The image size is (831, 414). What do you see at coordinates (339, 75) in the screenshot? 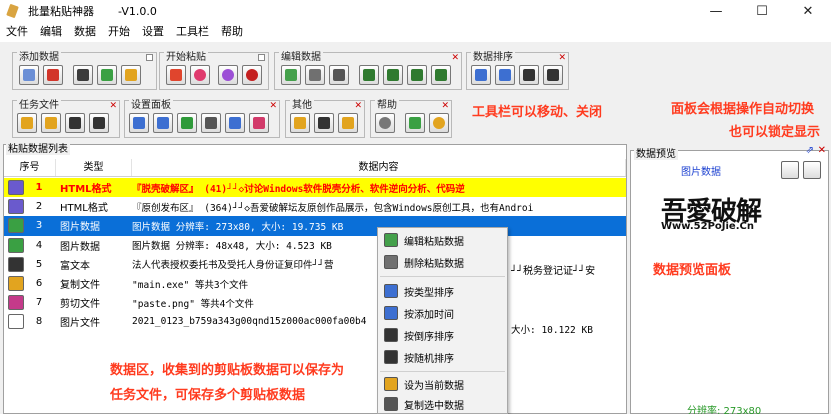
I see `clean-button` at bounding box center [339, 75].